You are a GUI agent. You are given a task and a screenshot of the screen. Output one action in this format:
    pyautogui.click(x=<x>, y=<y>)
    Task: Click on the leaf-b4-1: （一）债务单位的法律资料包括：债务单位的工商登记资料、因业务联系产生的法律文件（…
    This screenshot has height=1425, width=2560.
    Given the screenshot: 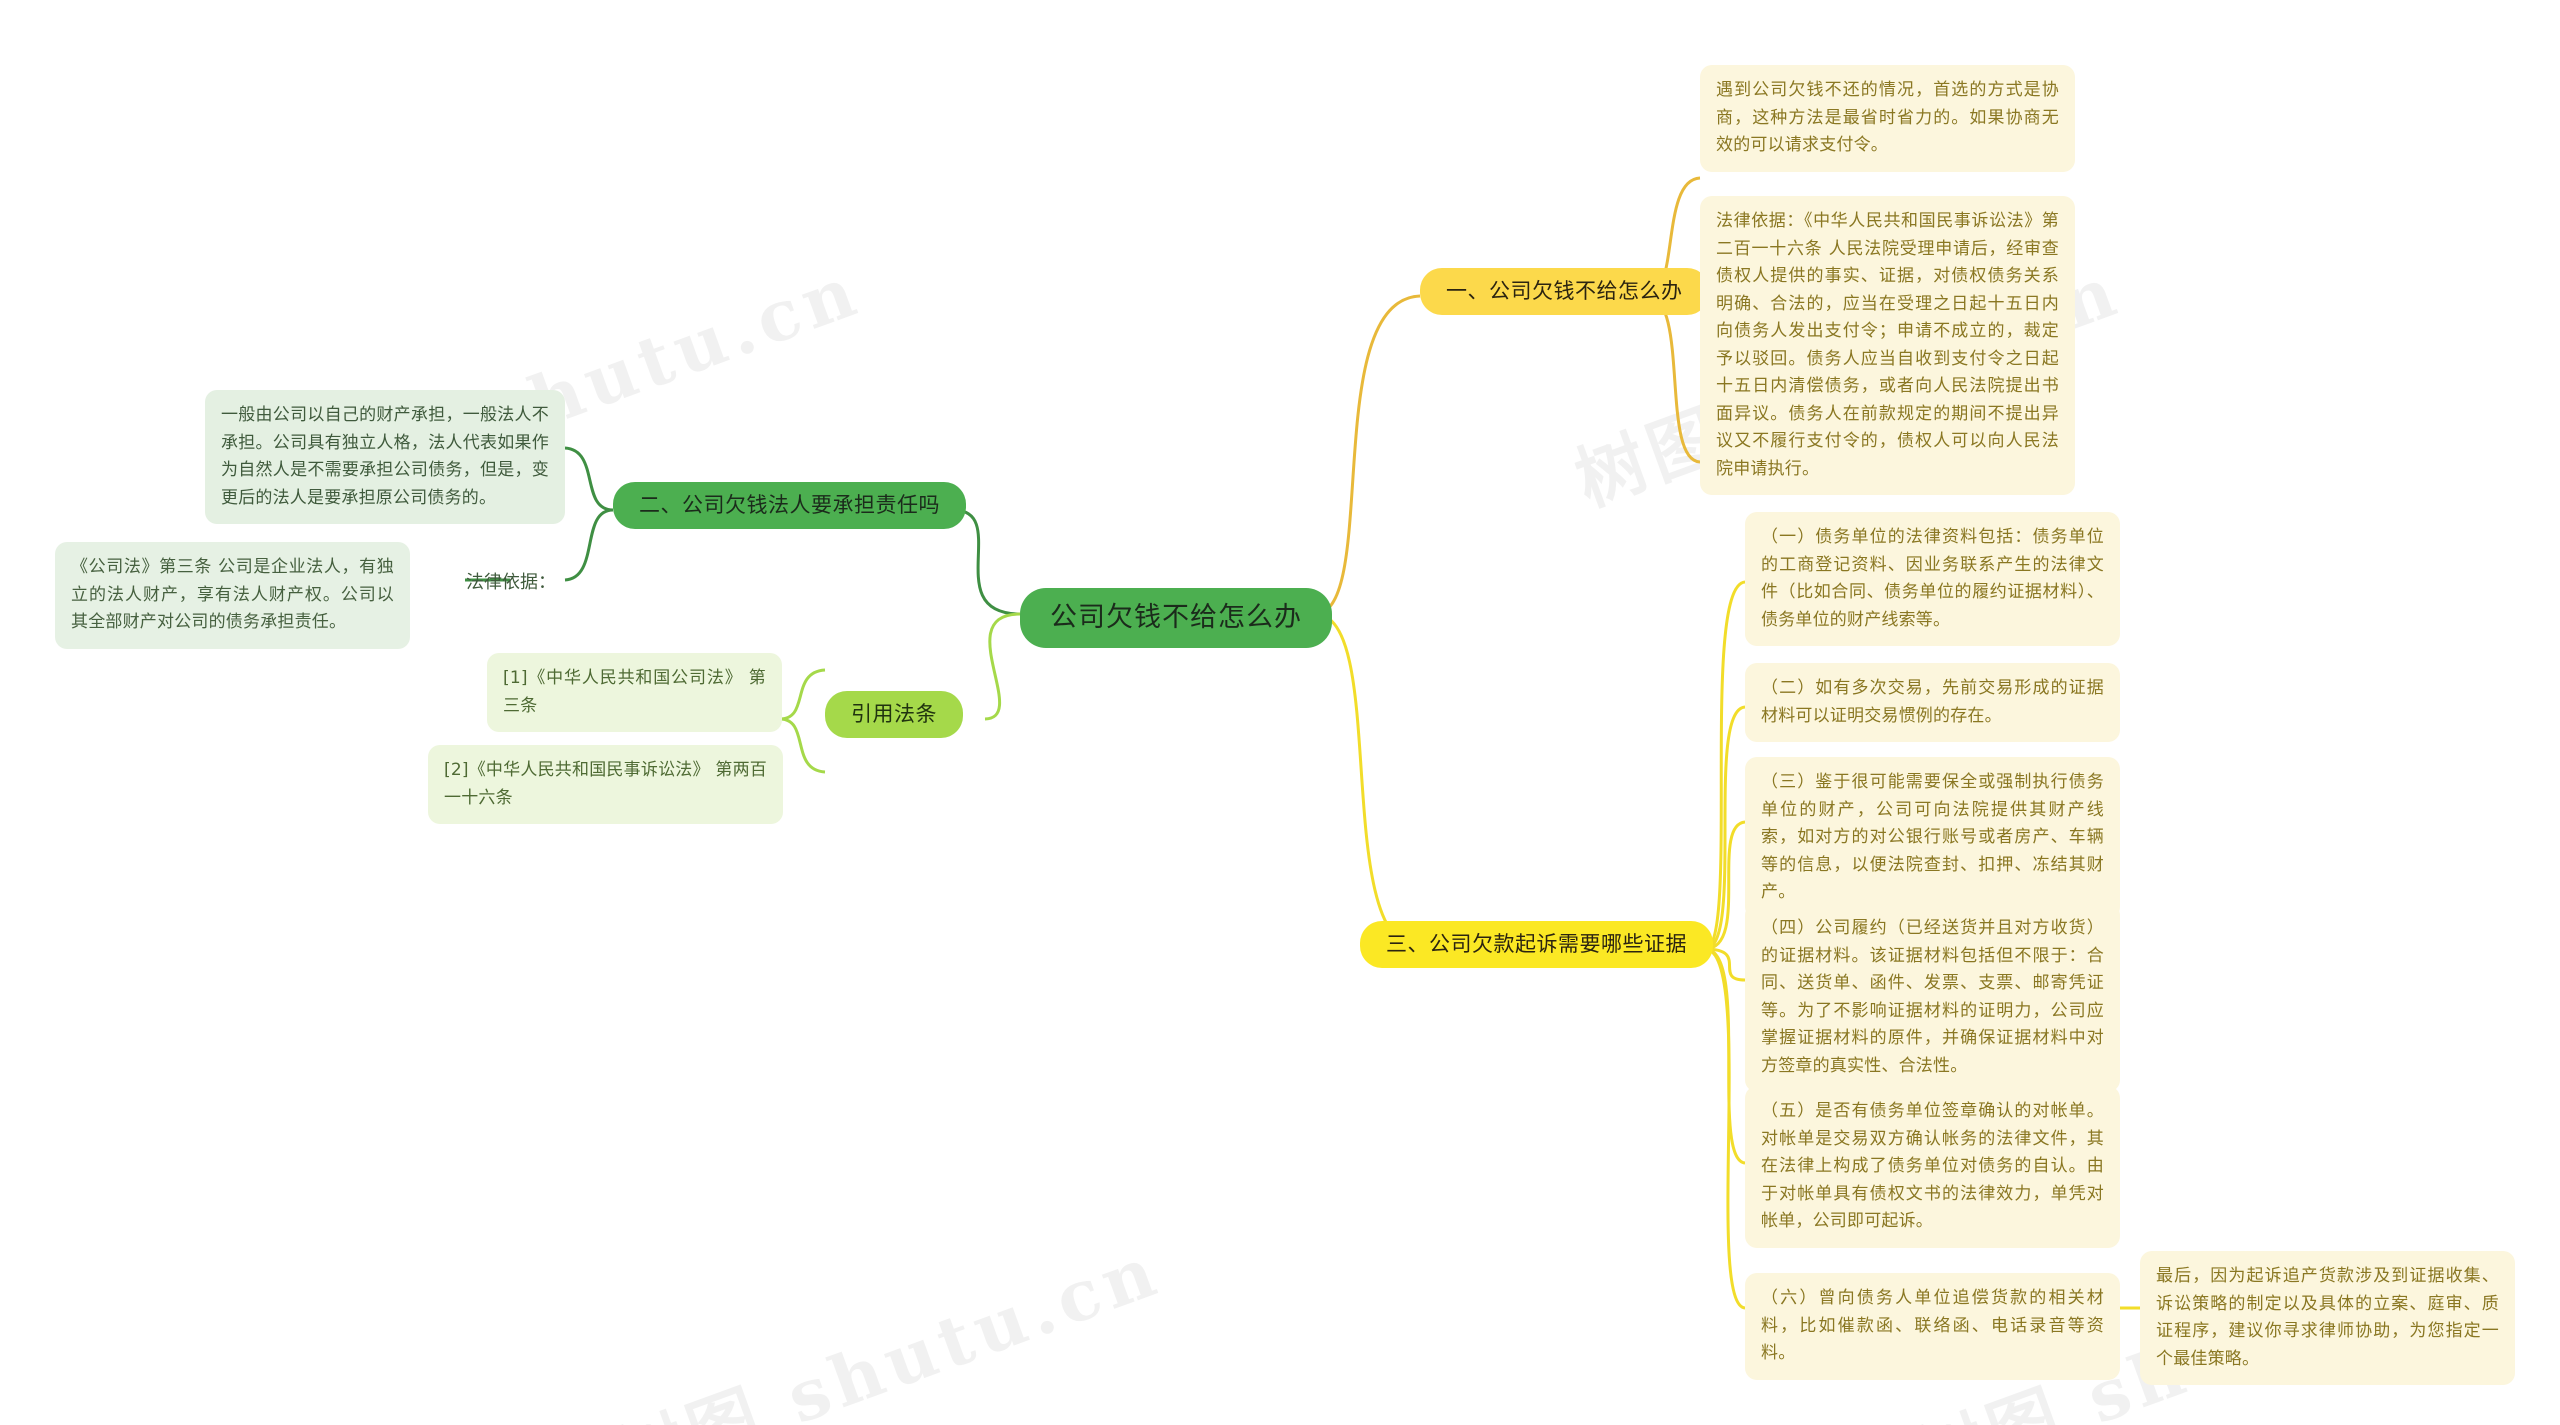 What is the action you would take?
    pyautogui.click(x=1932, y=579)
    